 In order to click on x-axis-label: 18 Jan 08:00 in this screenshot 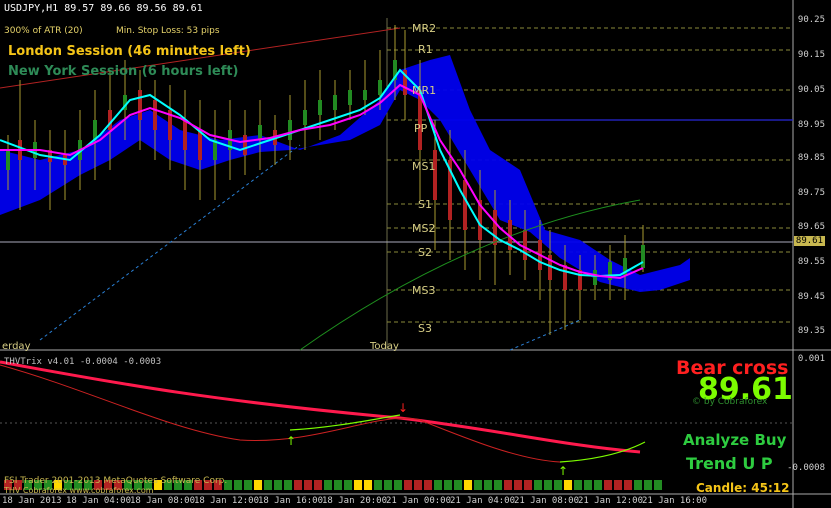, I will do `click(163, 501)`.